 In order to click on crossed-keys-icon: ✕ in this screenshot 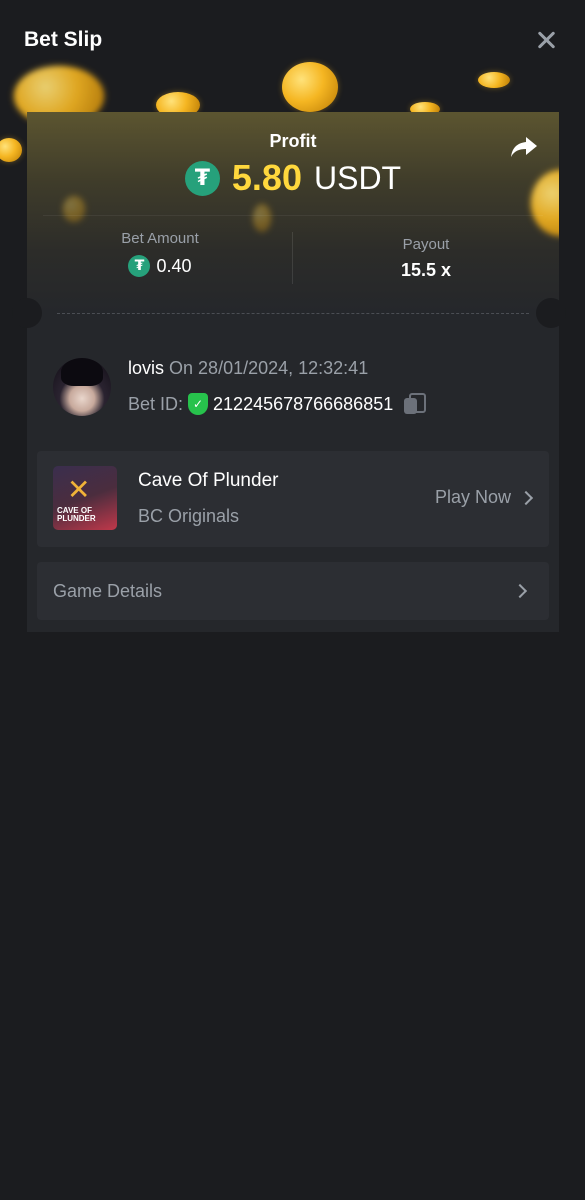, I will do `click(79, 489)`.